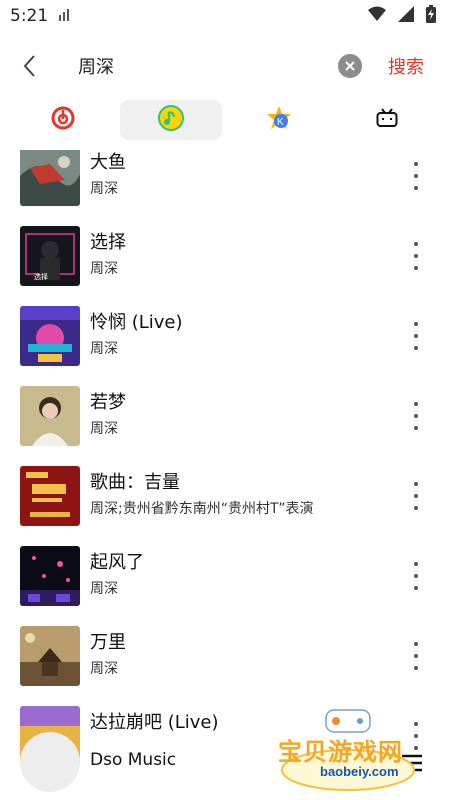 The width and height of the screenshot is (450, 800). Describe the element at coordinates (225, 418) in the screenshot. I see `list-item: 若梦 周深` at that location.